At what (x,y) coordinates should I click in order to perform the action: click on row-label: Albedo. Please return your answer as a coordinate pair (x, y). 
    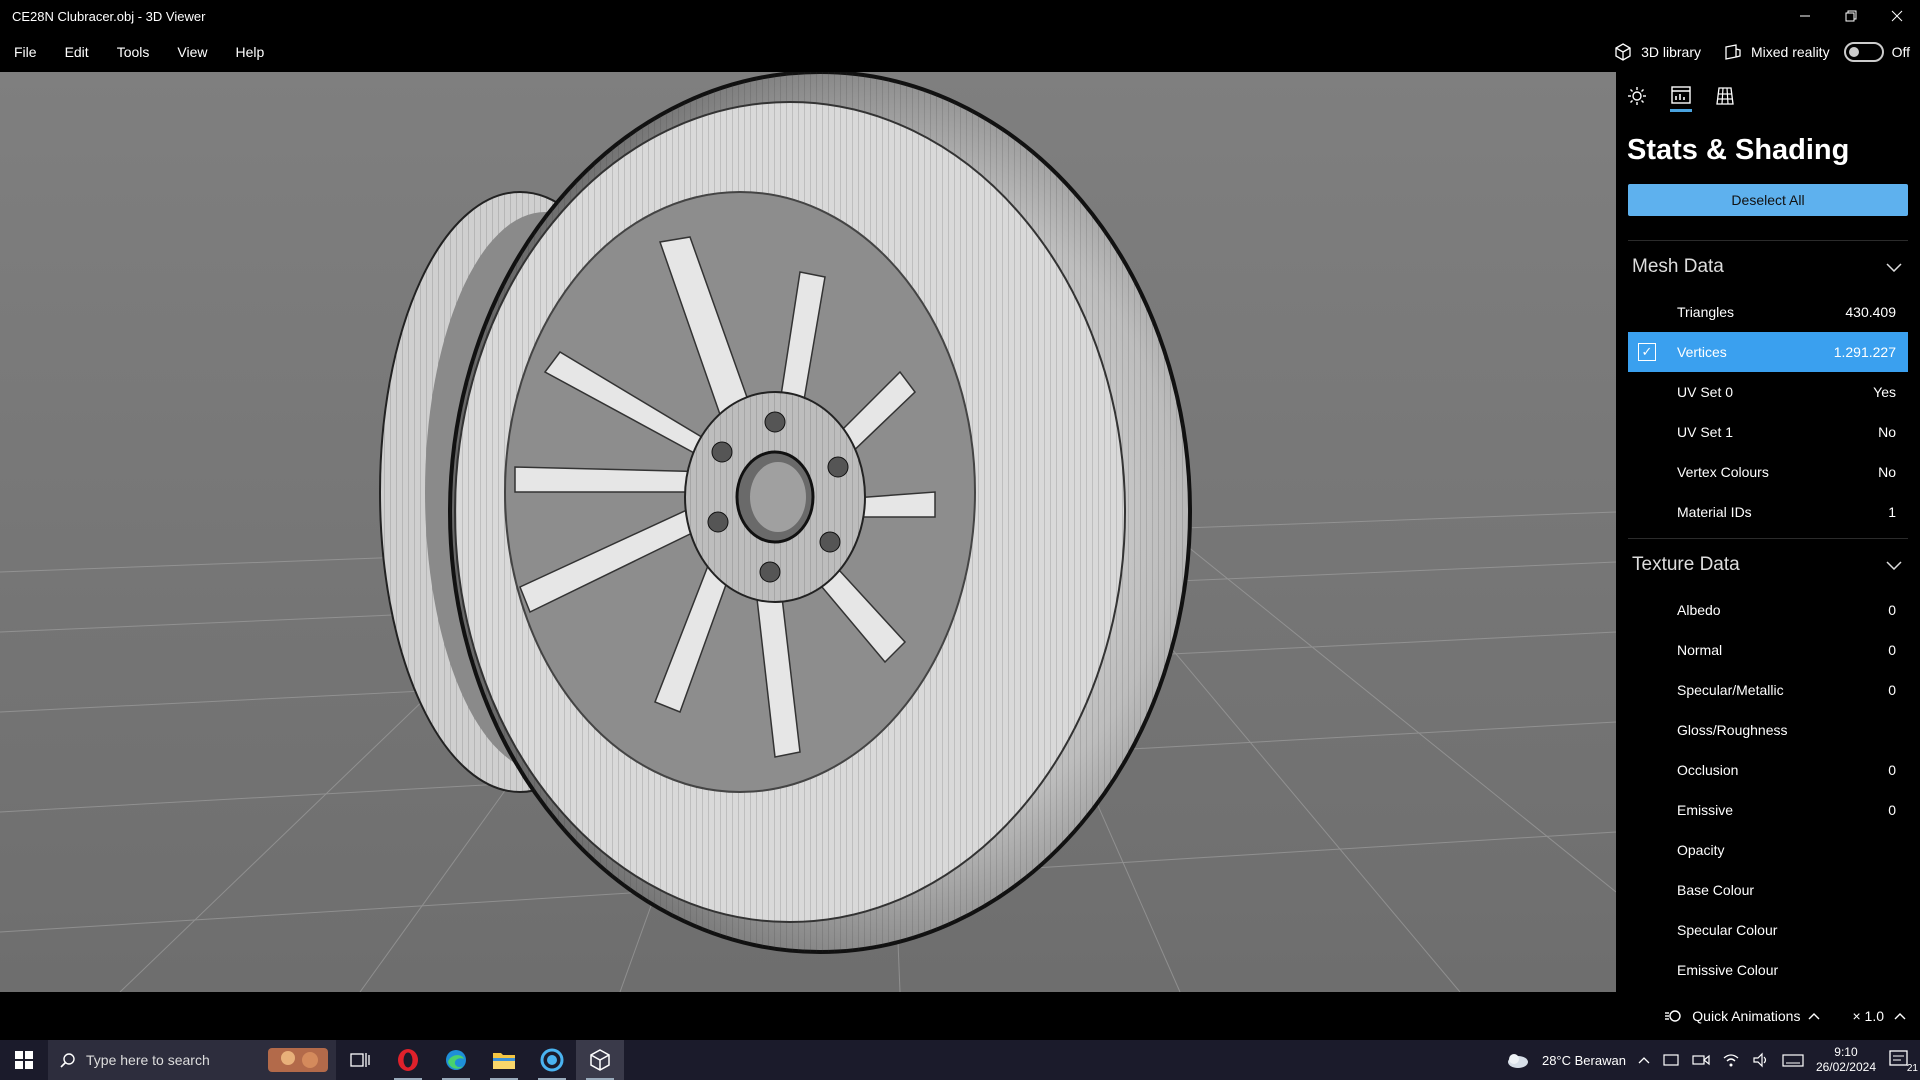
    Looking at the image, I should click on (1699, 610).